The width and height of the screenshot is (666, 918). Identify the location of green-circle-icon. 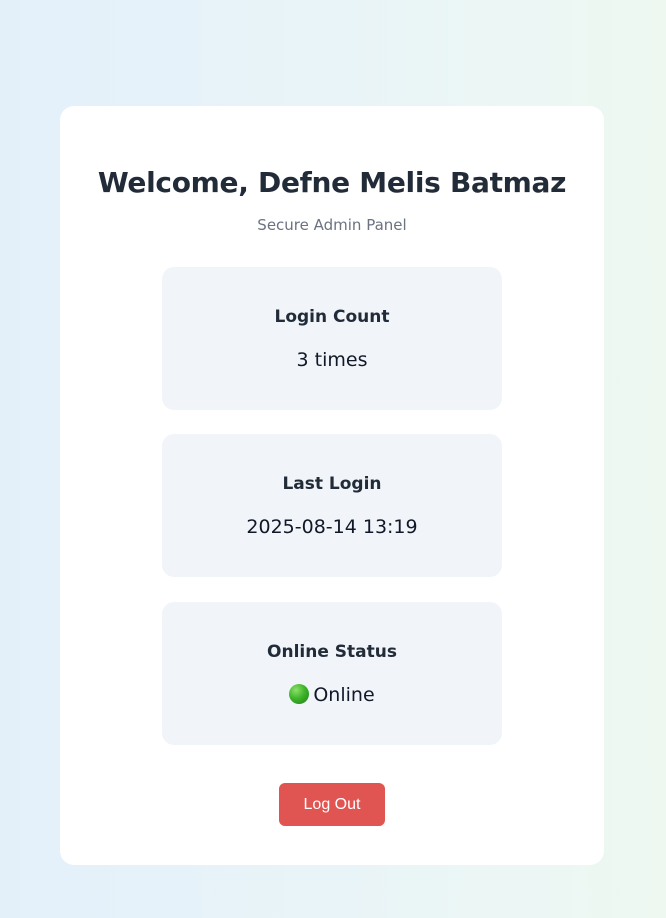
(299, 694).